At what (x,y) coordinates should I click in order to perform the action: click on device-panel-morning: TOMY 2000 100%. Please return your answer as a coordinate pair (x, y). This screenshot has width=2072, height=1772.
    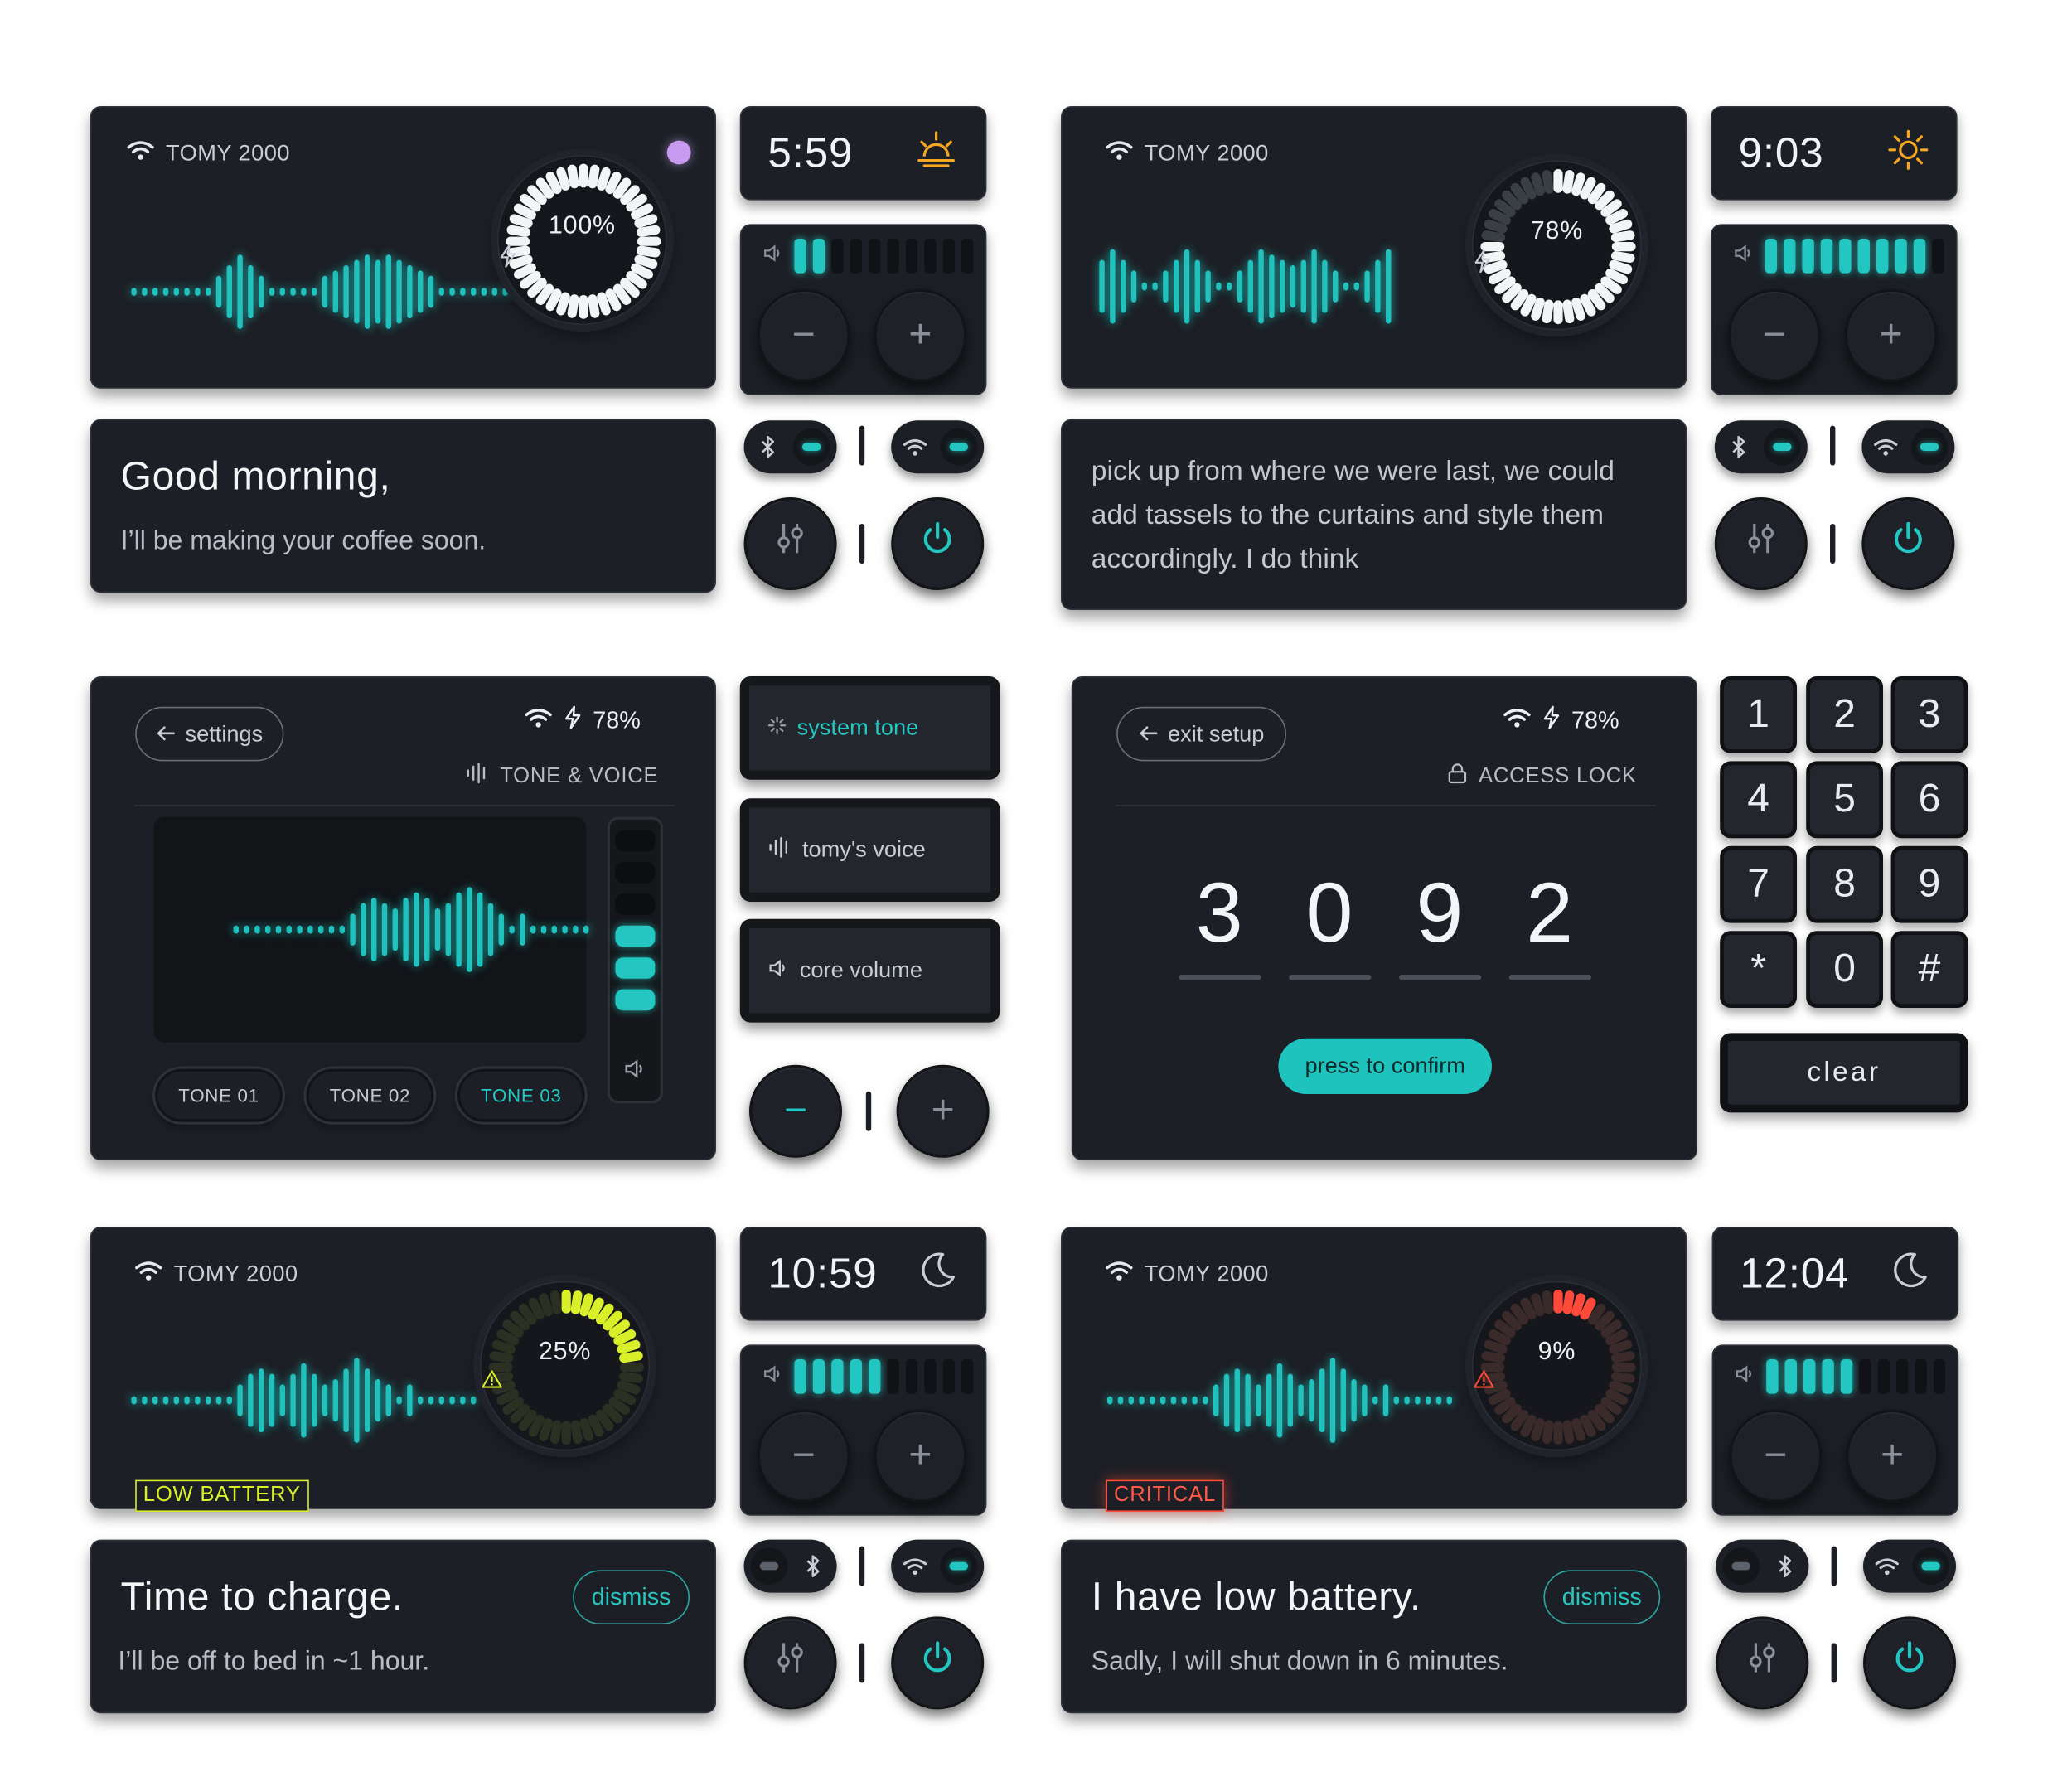
    Looking at the image, I should click on (403, 247).